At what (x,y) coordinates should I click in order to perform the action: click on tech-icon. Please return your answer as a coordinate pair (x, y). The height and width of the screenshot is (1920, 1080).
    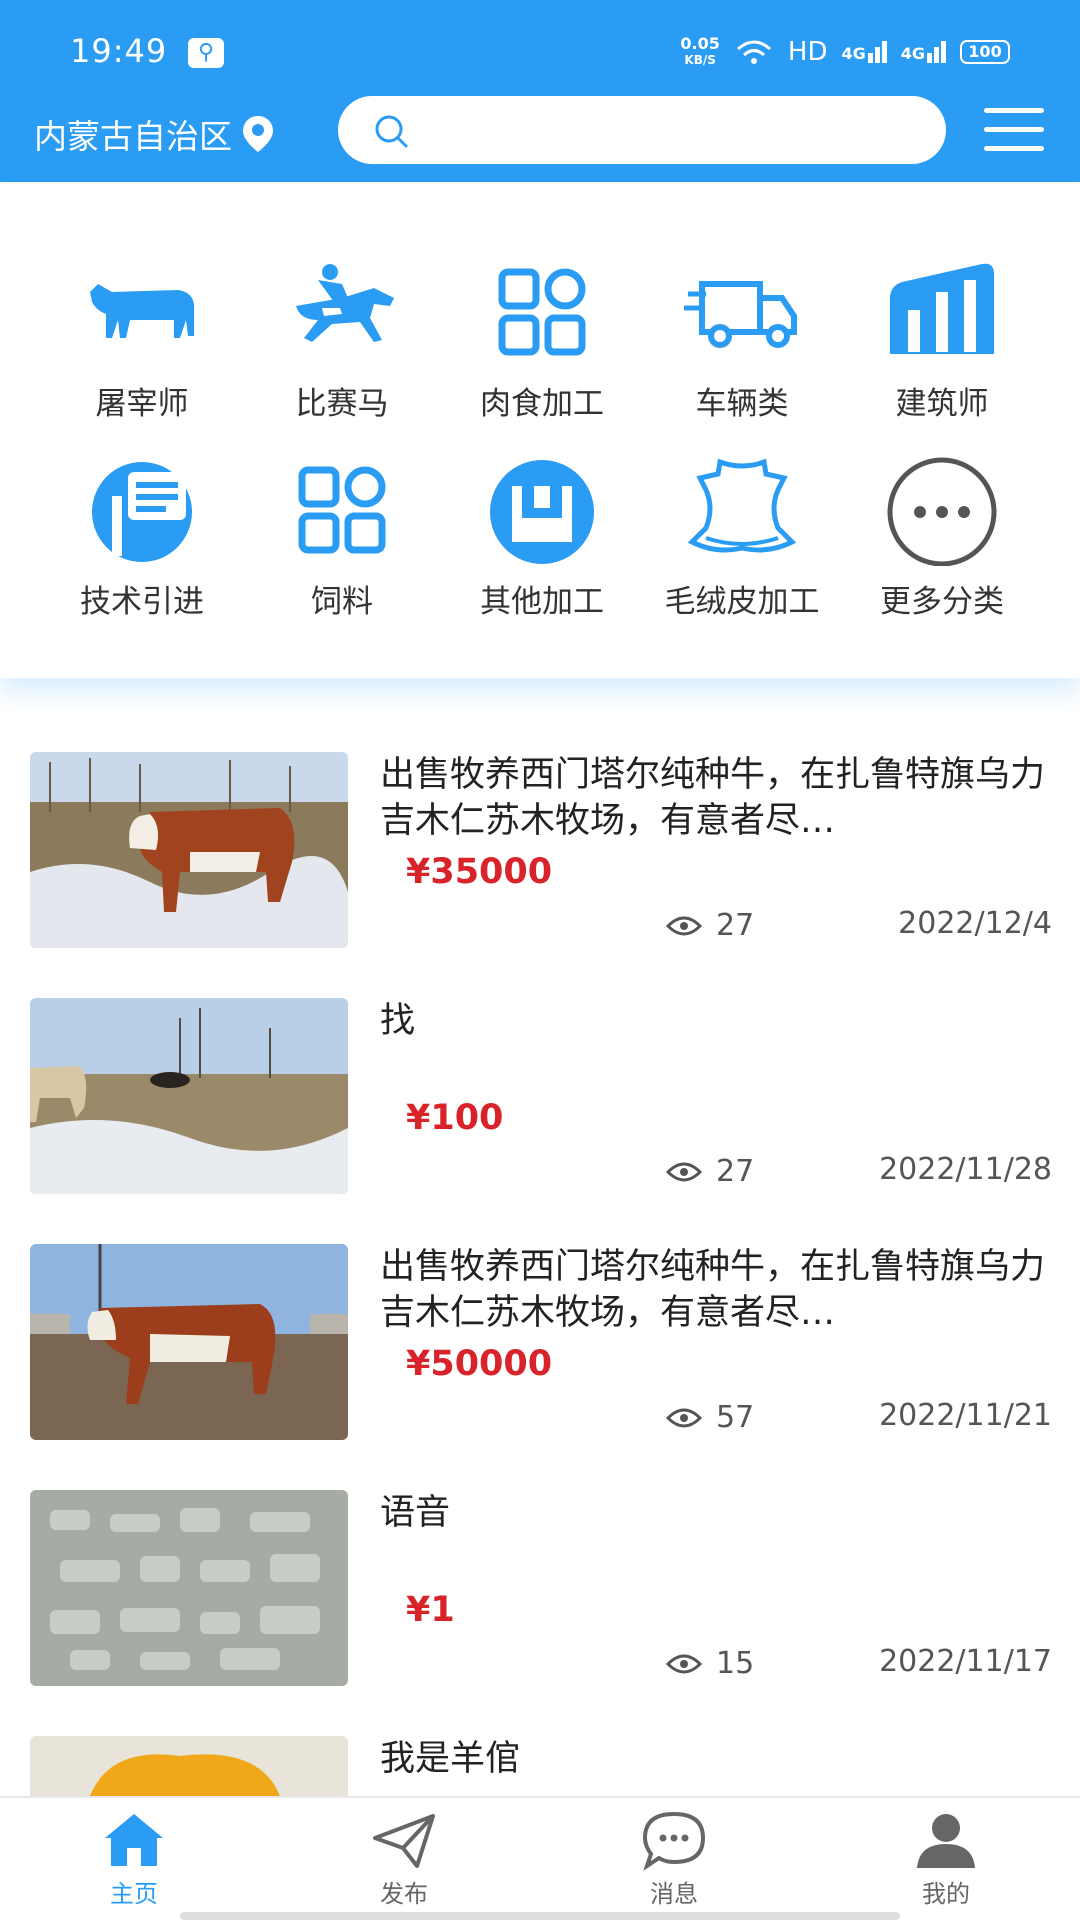
    Looking at the image, I should click on (142, 512).